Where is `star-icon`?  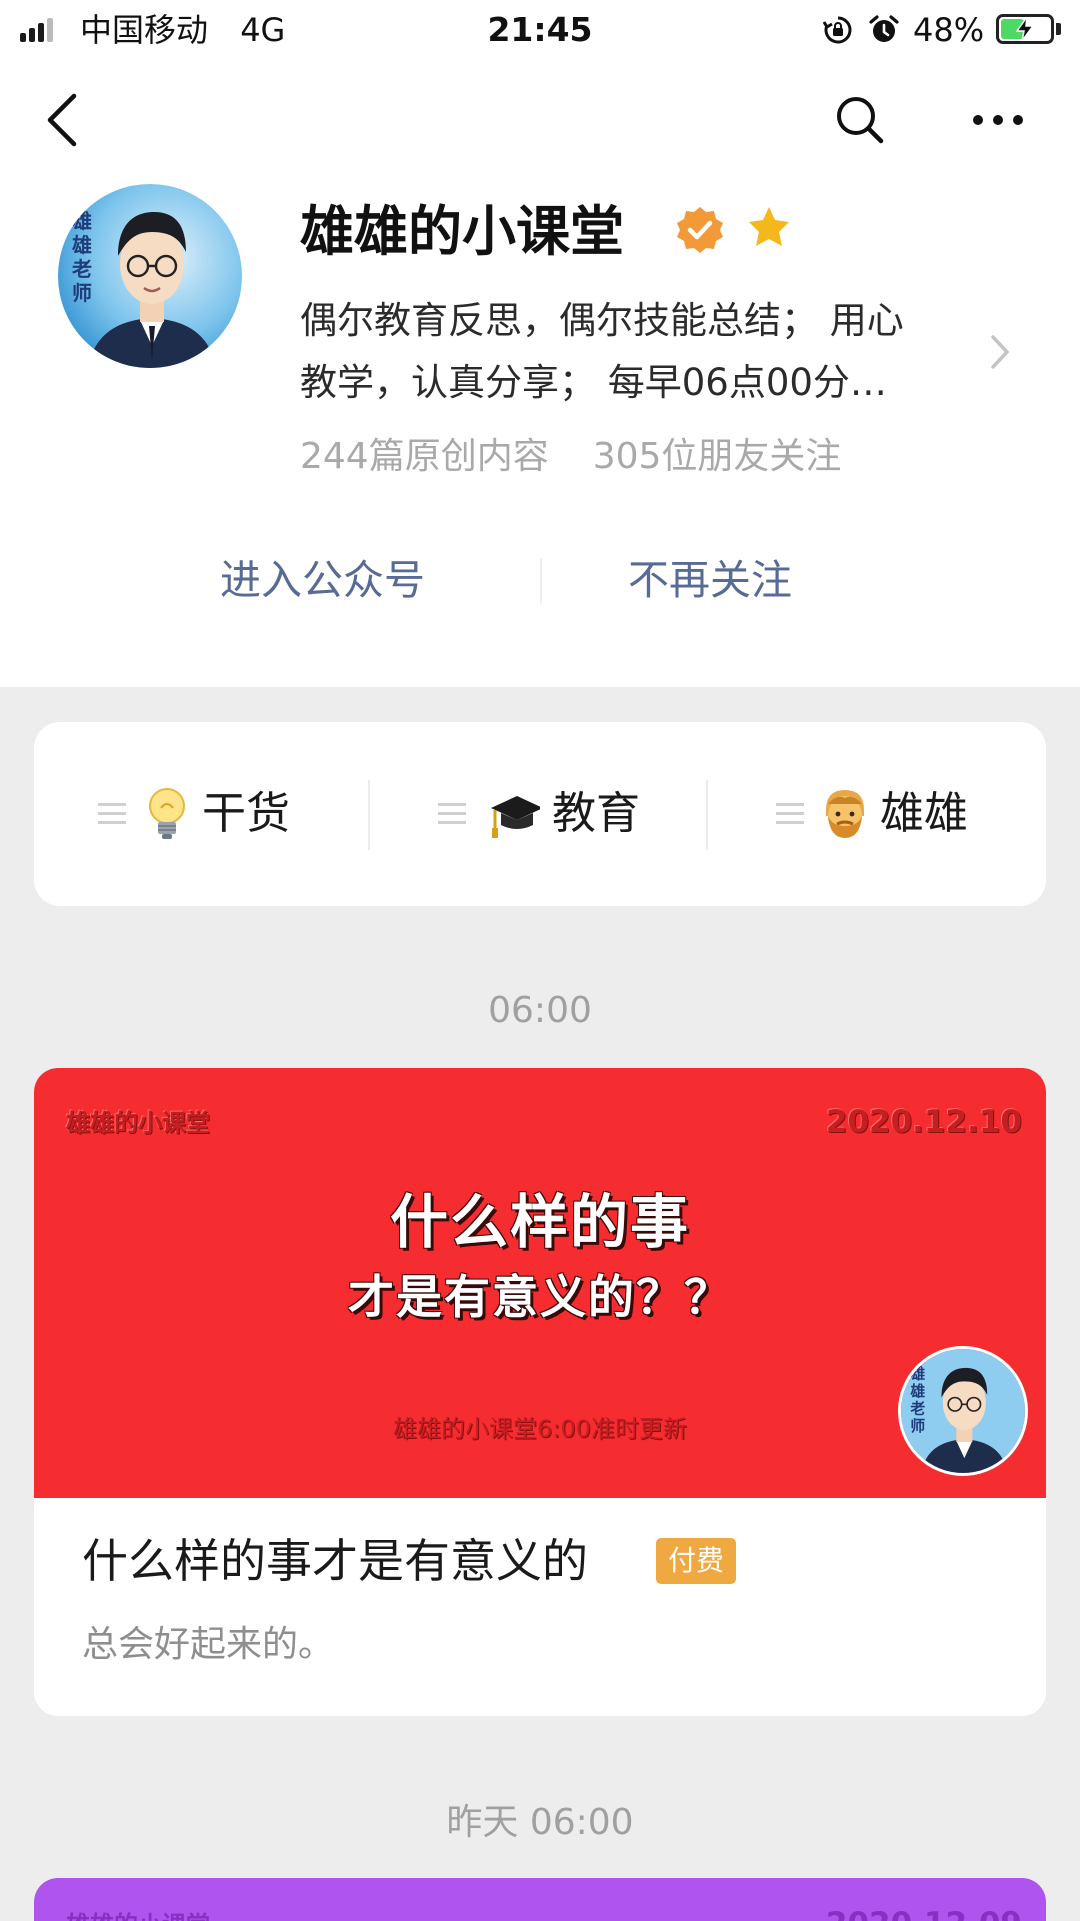 star-icon is located at coordinates (769, 226).